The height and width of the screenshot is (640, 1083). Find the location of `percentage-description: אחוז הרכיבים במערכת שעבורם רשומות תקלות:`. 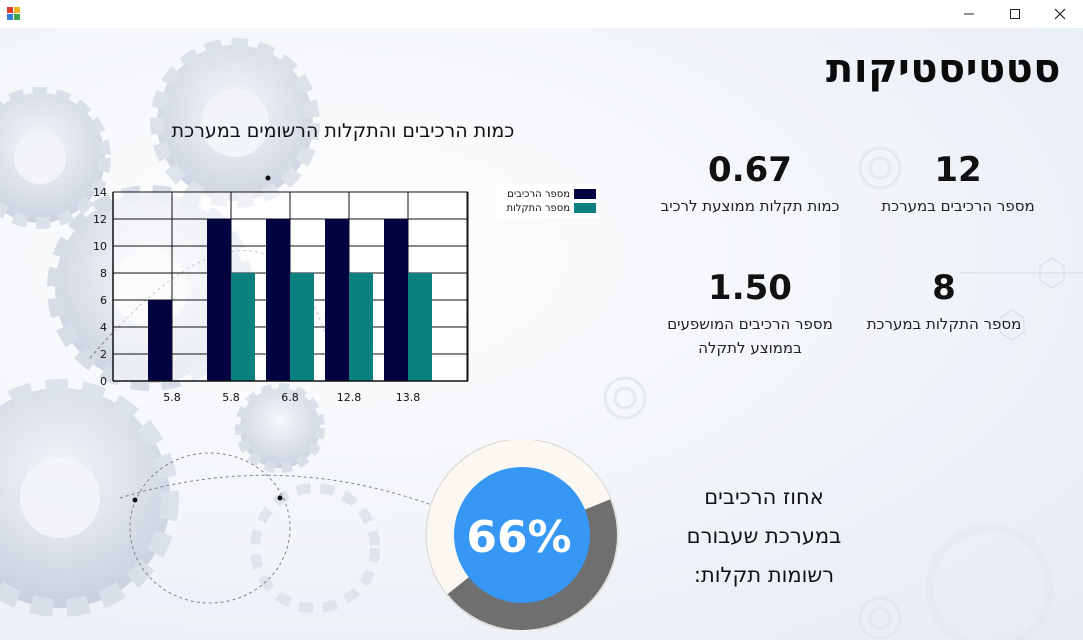

percentage-description: אחוז הרכיבים במערכת שעבורם רשומות תקלות: is located at coordinates (764, 536).